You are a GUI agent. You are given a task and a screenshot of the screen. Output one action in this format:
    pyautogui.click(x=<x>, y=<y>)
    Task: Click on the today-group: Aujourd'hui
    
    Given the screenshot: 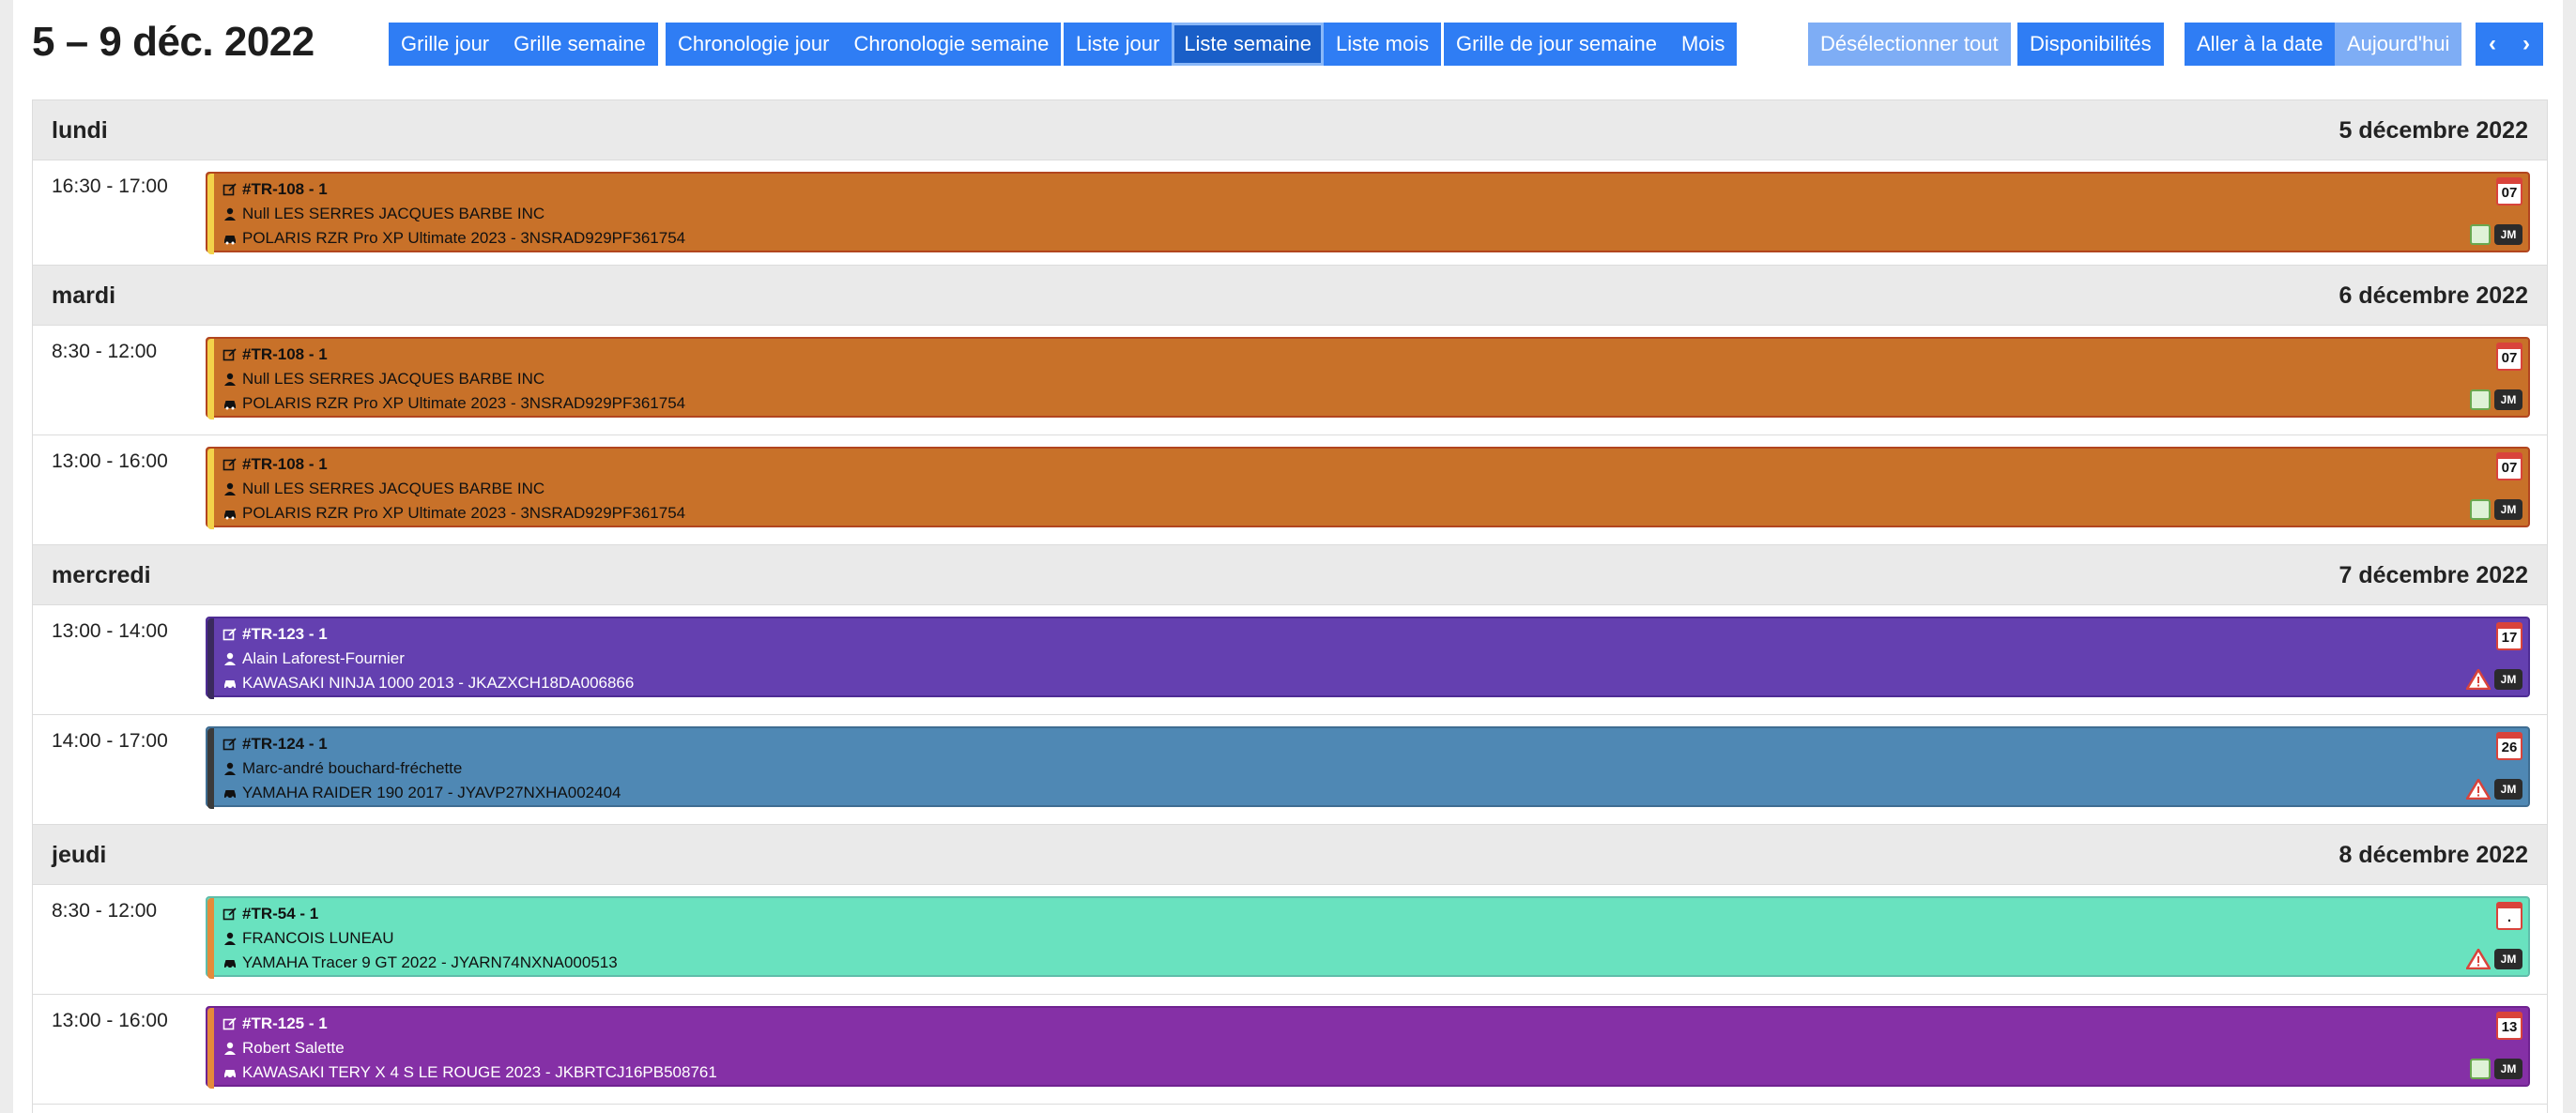 What is the action you would take?
    pyautogui.click(x=2399, y=44)
    